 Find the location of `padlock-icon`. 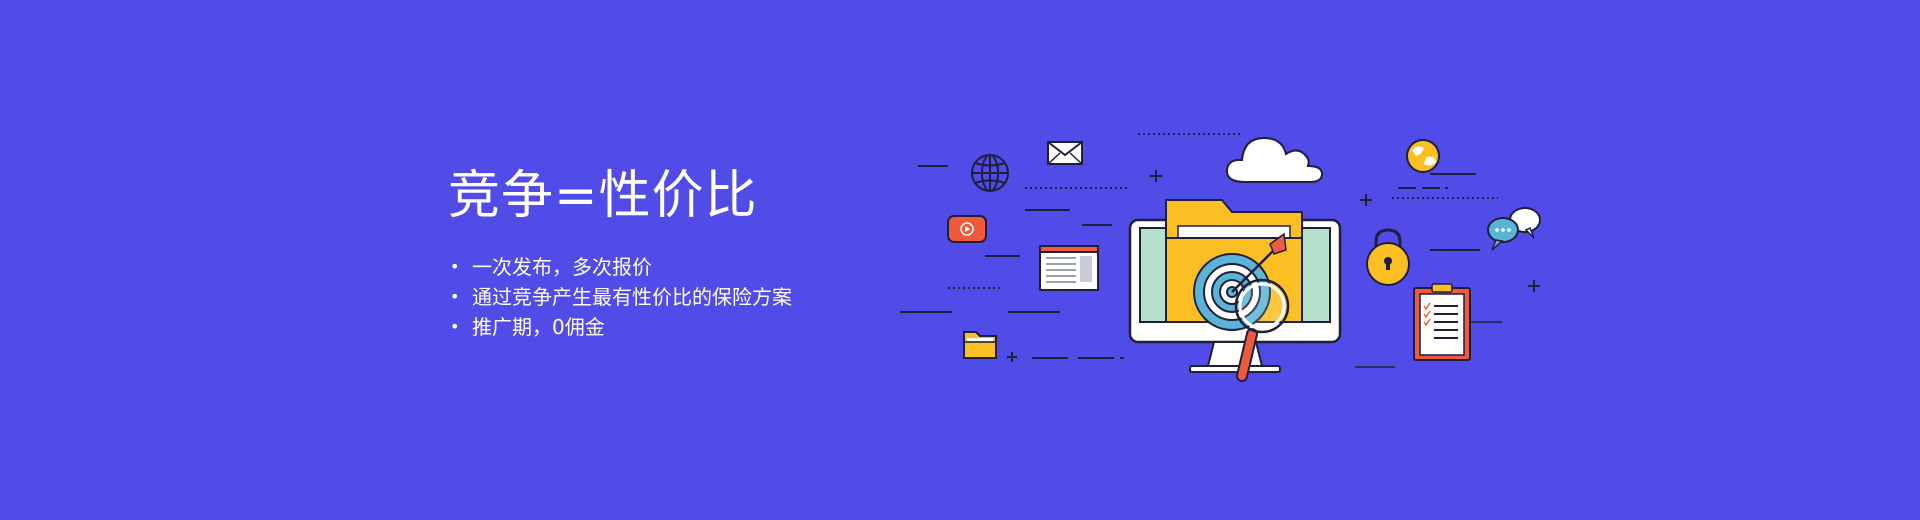

padlock-icon is located at coordinates (1388, 257).